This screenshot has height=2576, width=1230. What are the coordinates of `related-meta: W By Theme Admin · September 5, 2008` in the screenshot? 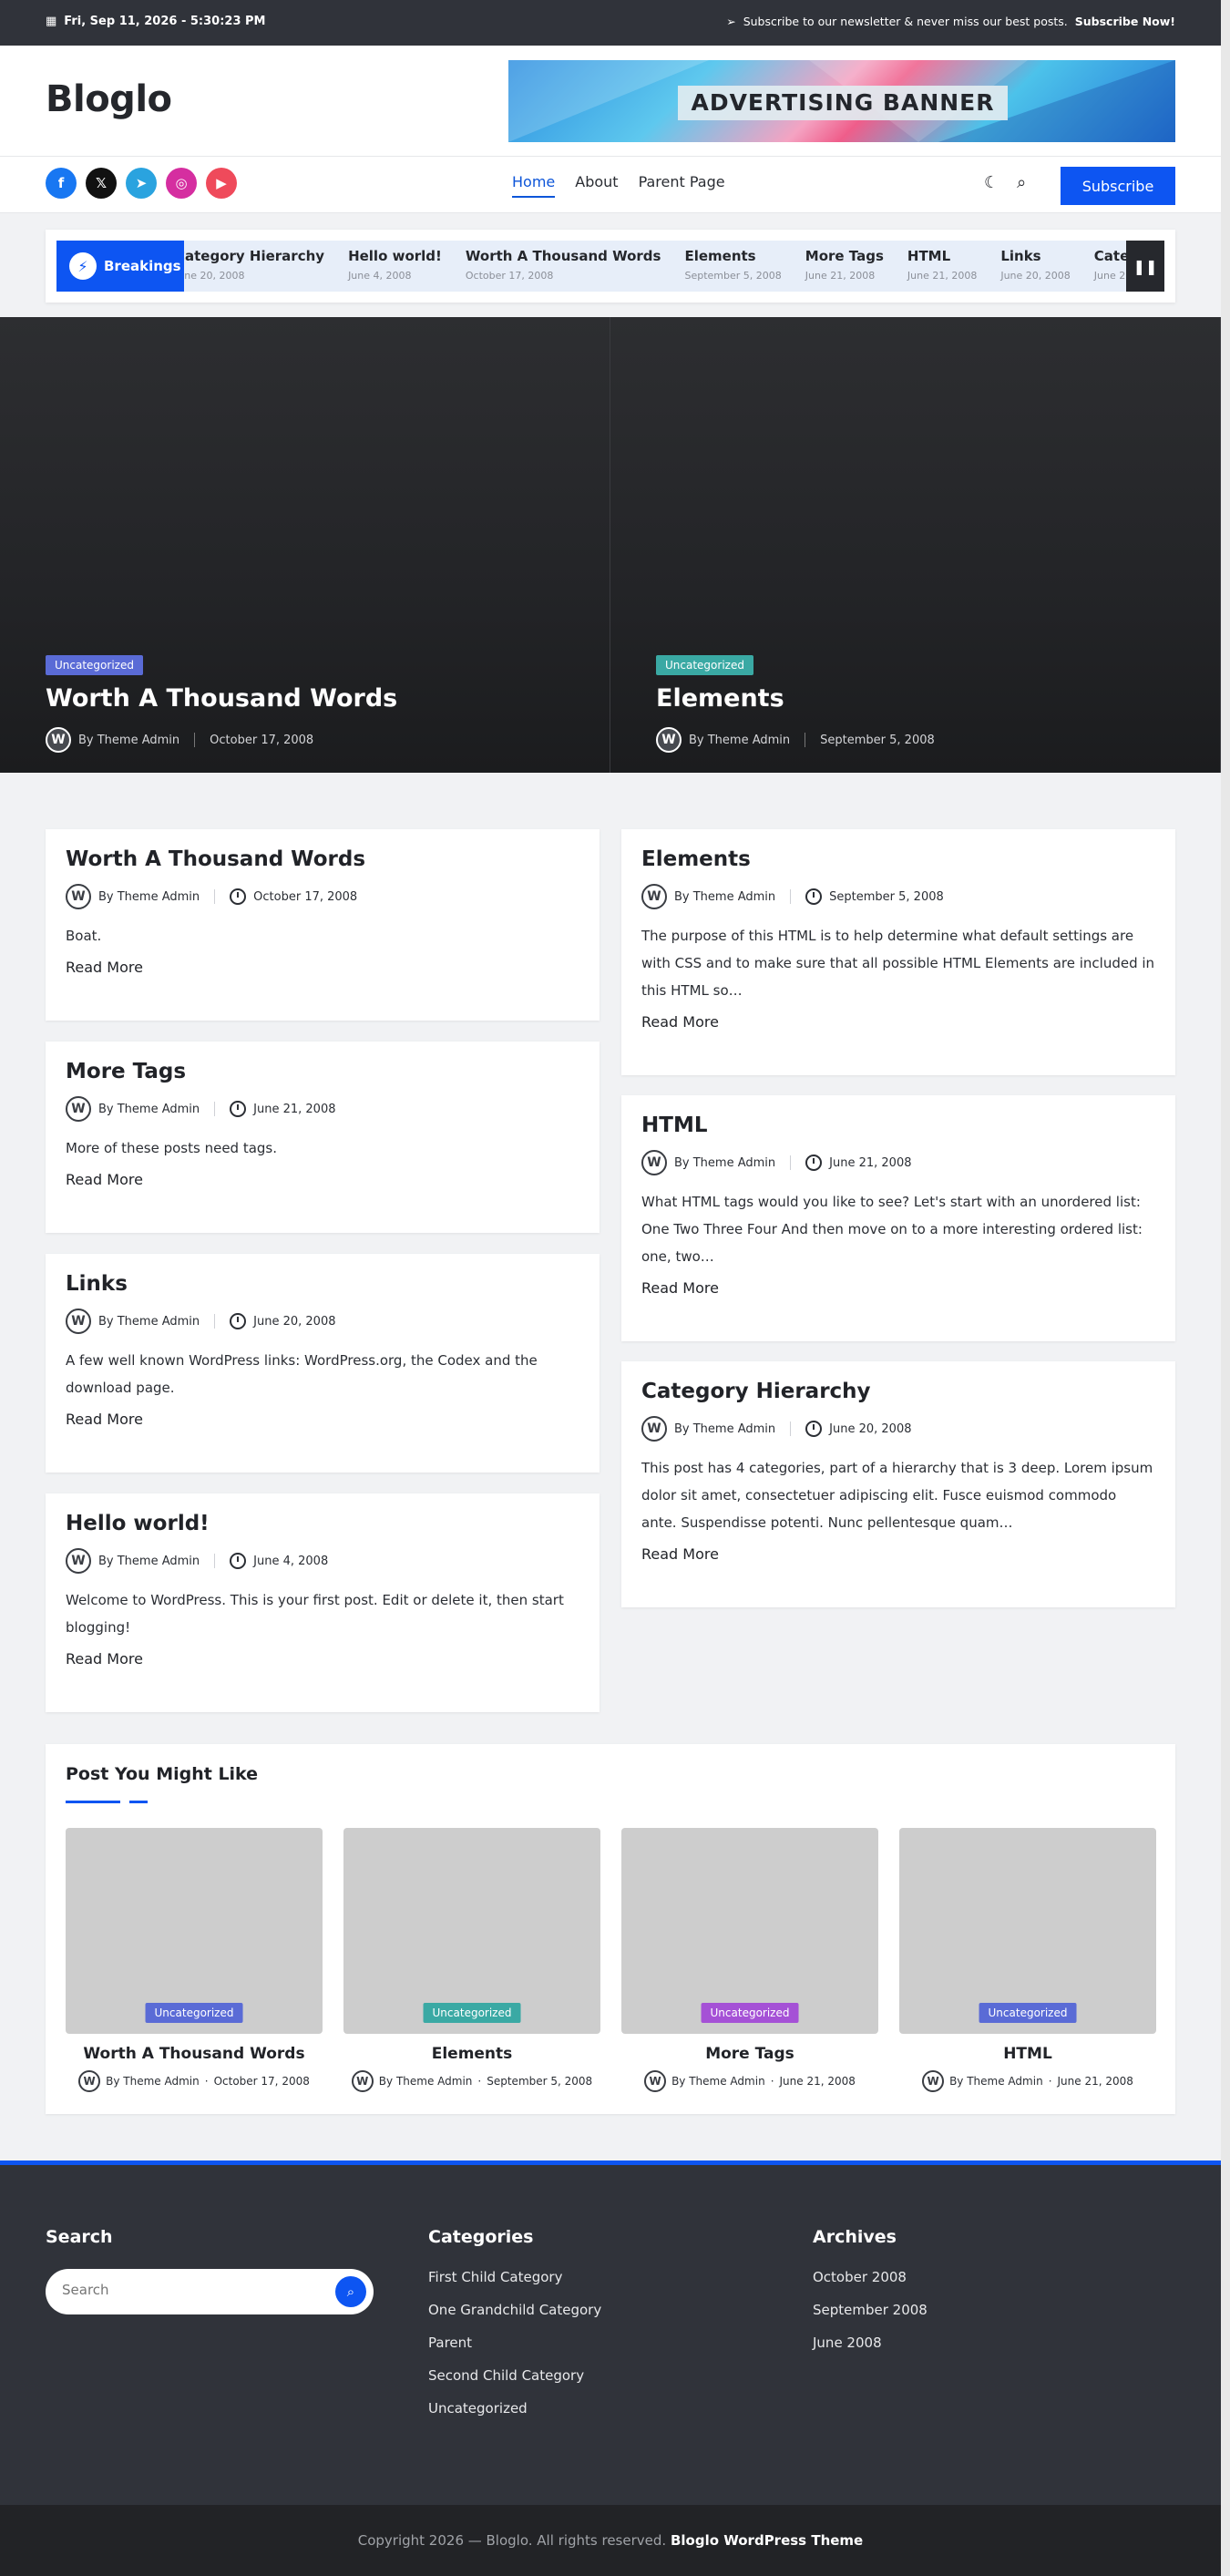 It's located at (471, 2081).